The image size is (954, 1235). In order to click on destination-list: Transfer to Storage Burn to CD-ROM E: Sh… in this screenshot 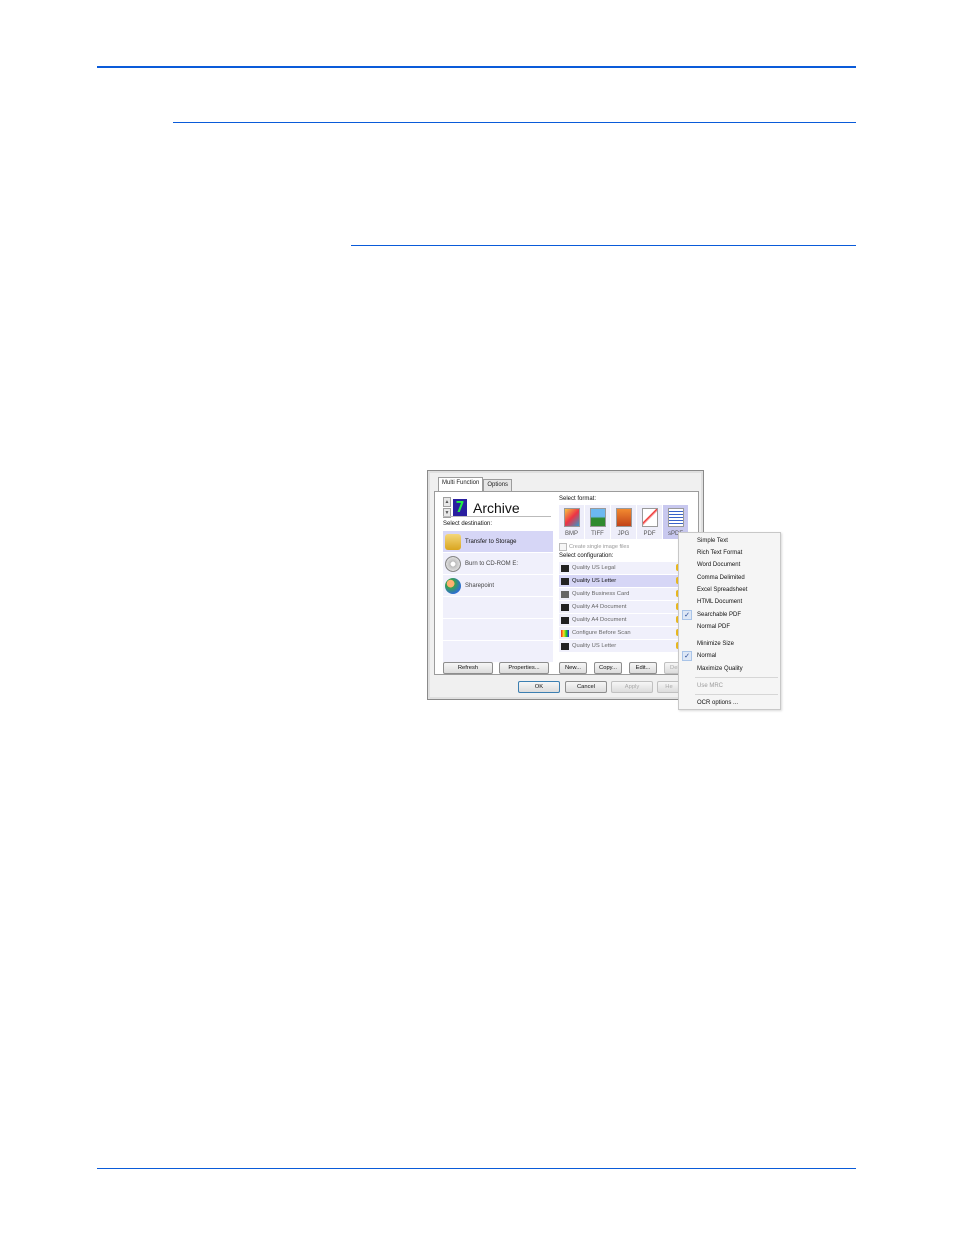, I will do `click(498, 597)`.